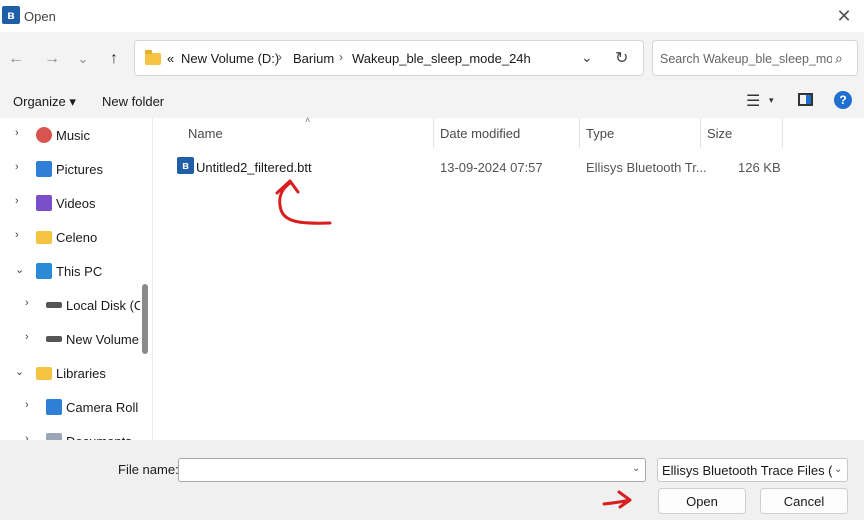 The width and height of the screenshot is (864, 520). What do you see at coordinates (102, 339) in the screenshot?
I see `nav-item-label: New Volume` at bounding box center [102, 339].